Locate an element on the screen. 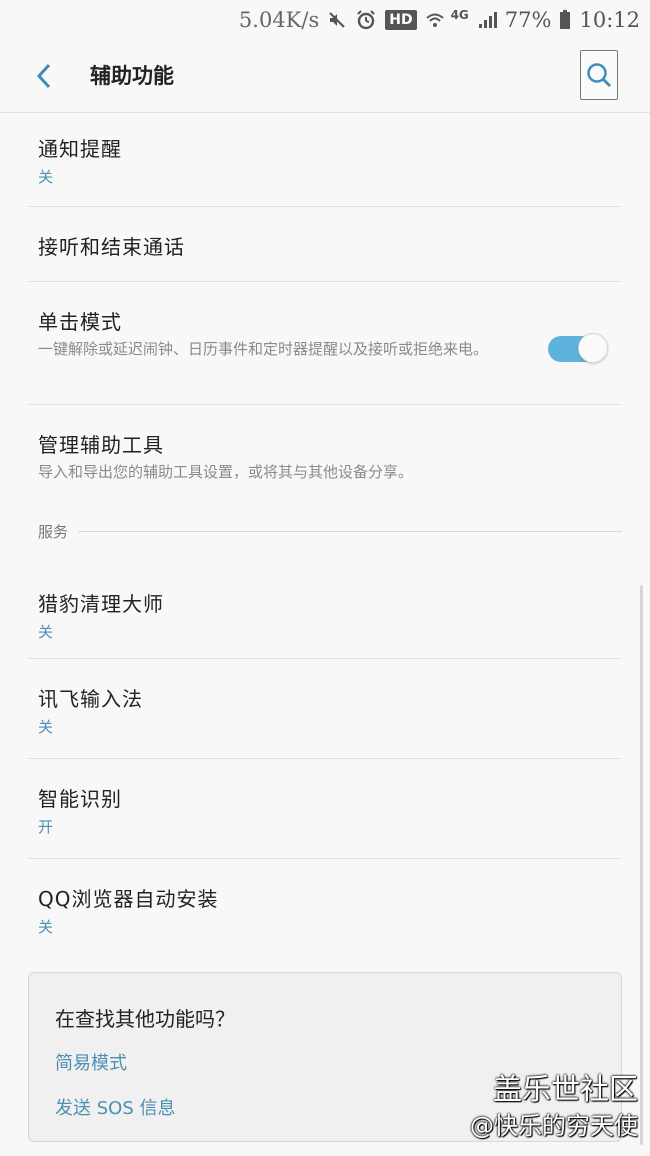  network-type-label: 4G is located at coordinates (459, 15).